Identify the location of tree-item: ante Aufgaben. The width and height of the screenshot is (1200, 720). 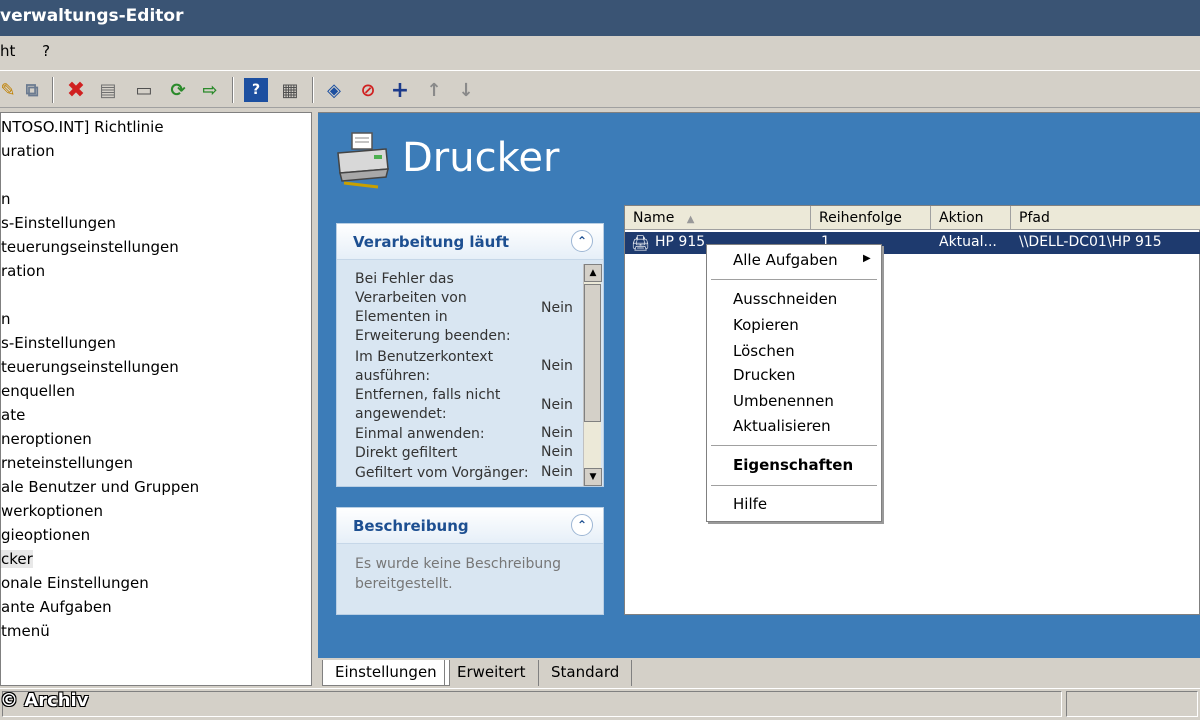
(156, 607).